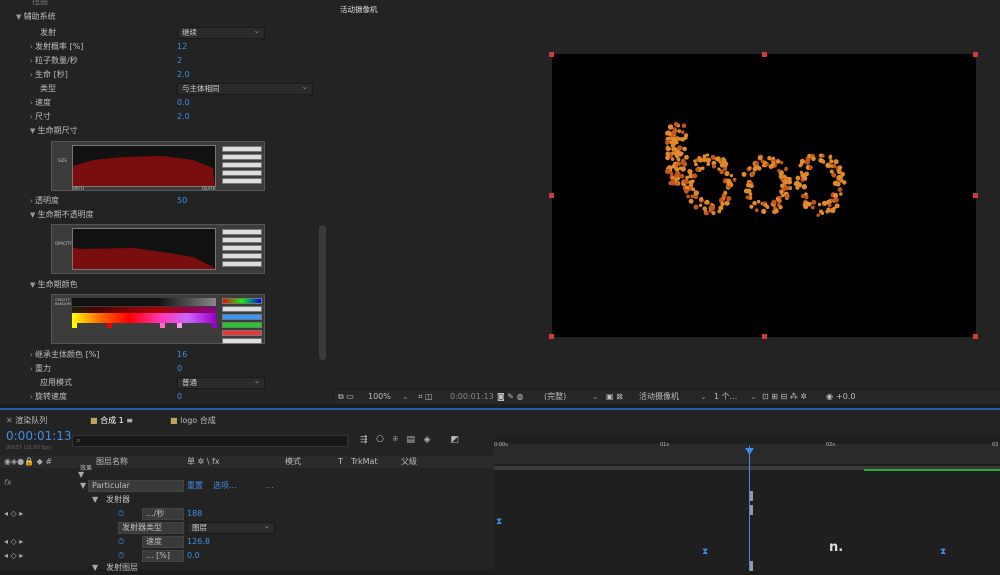 The height and width of the screenshot is (575, 1000). What do you see at coordinates (144, 249) in the screenshot?
I see `opacity-plot` at bounding box center [144, 249].